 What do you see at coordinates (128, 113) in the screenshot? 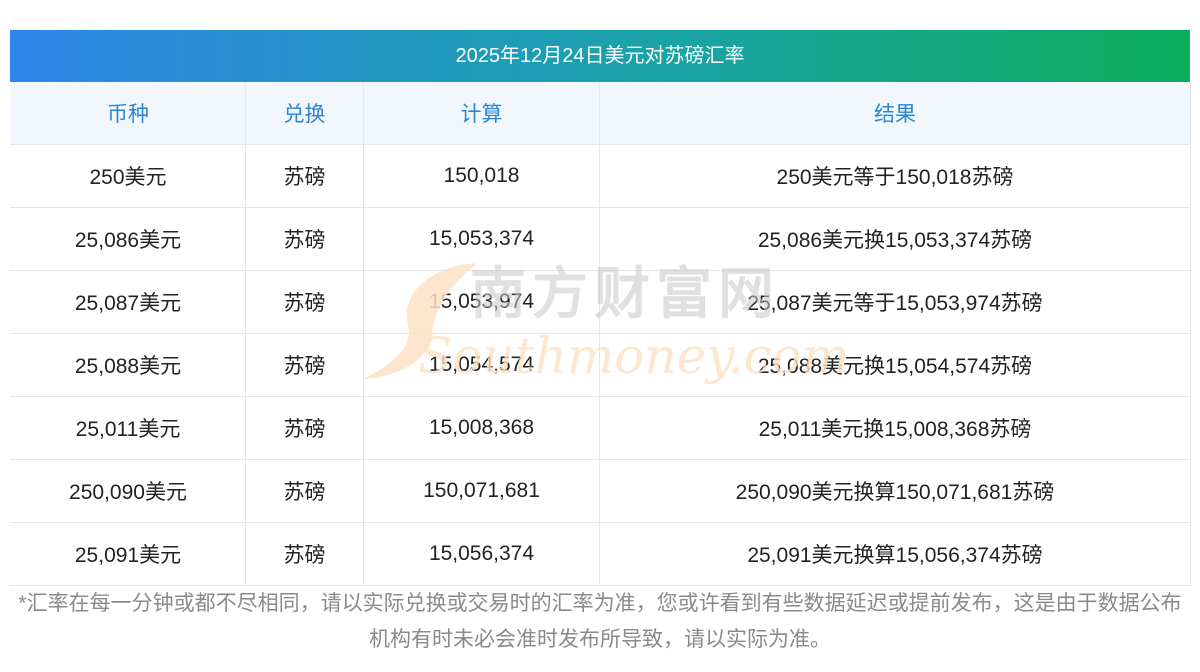
I see `header-currency: 币种` at bounding box center [128, 113].